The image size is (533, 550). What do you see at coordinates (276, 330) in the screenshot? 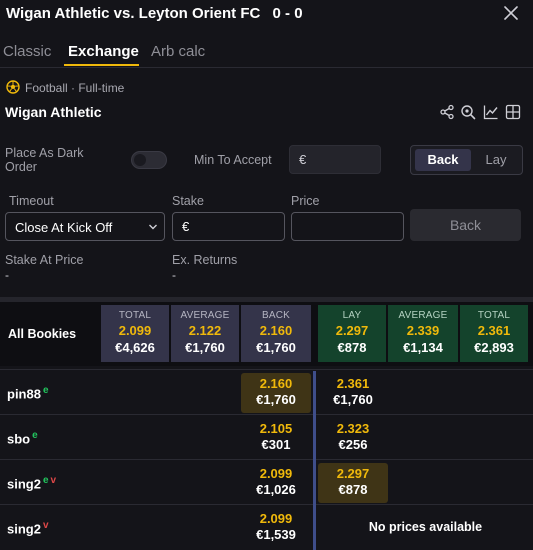
I see `summary-price: 2.160` at bounding box center [276, 330].